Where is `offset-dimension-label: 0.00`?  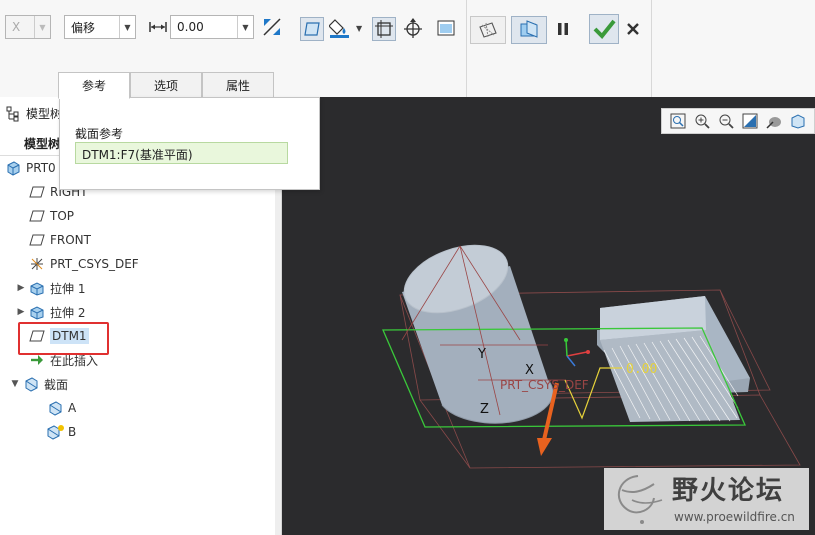 offset-dimension-label: 0.00 is located at coordinates (641, 369).